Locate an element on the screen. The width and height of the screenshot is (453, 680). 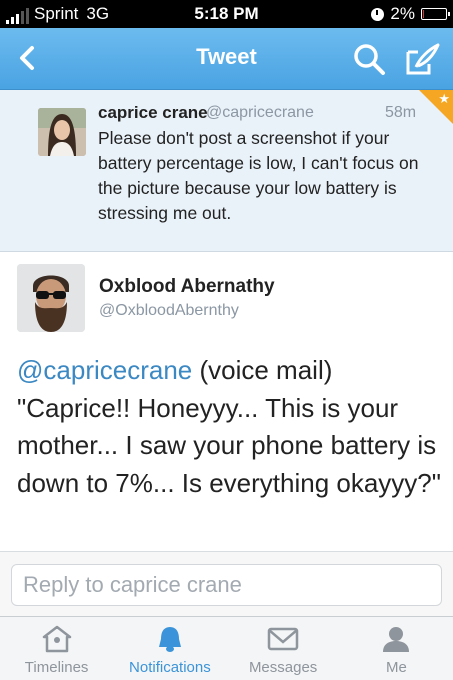
author-handle: @OxbloodAbernthy is located at coordinates (169, 311).